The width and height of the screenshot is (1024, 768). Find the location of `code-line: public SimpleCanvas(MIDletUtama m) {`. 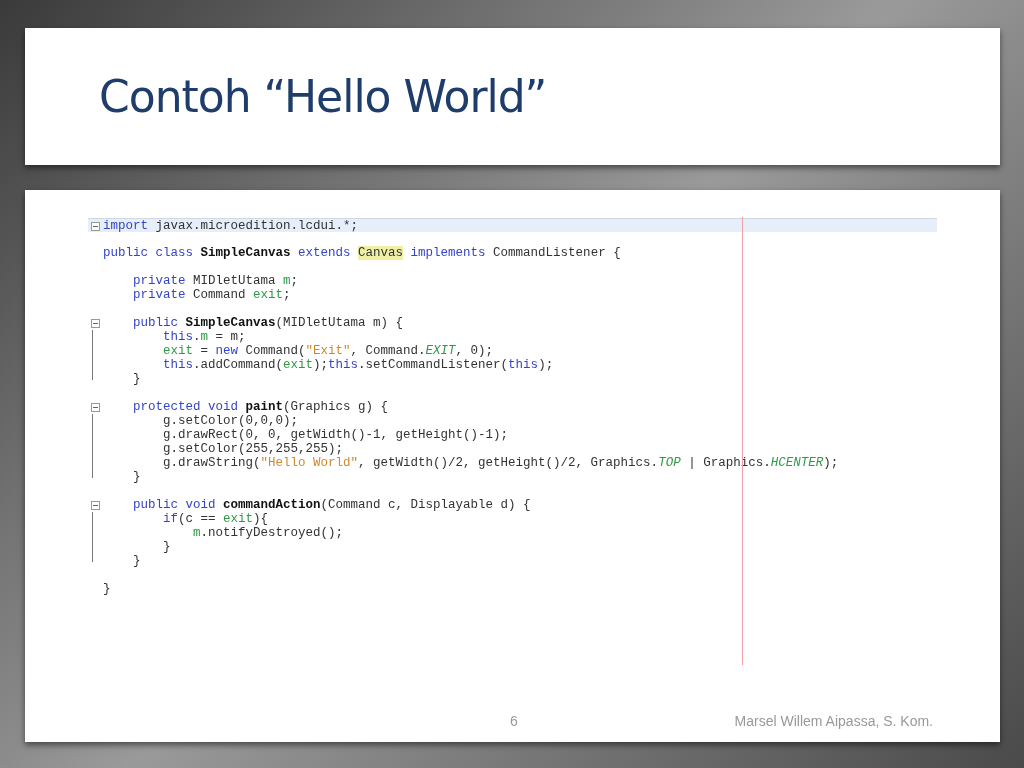

code-line: public SimpleCanvas(MIDletUtama m) { is located at coordinates (268, 323).